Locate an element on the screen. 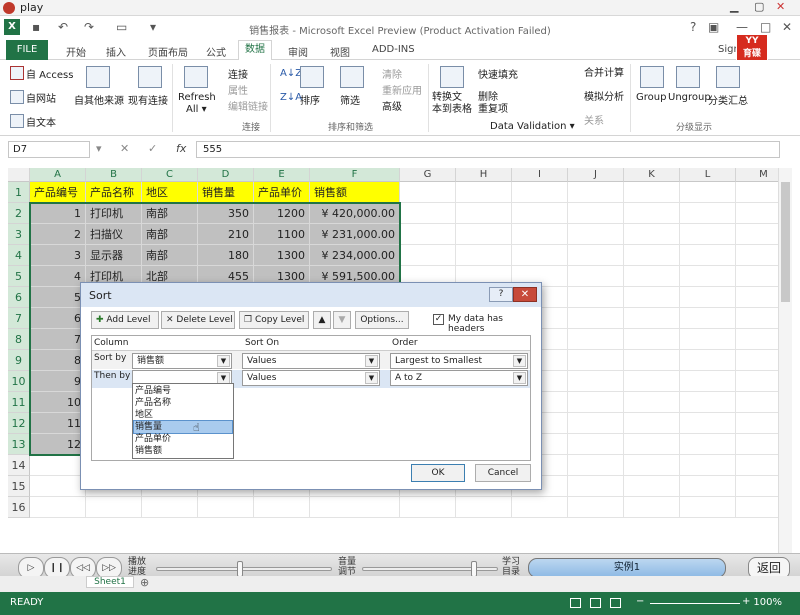  from-text-button: 自文本 is located at coordinates (41, 121).